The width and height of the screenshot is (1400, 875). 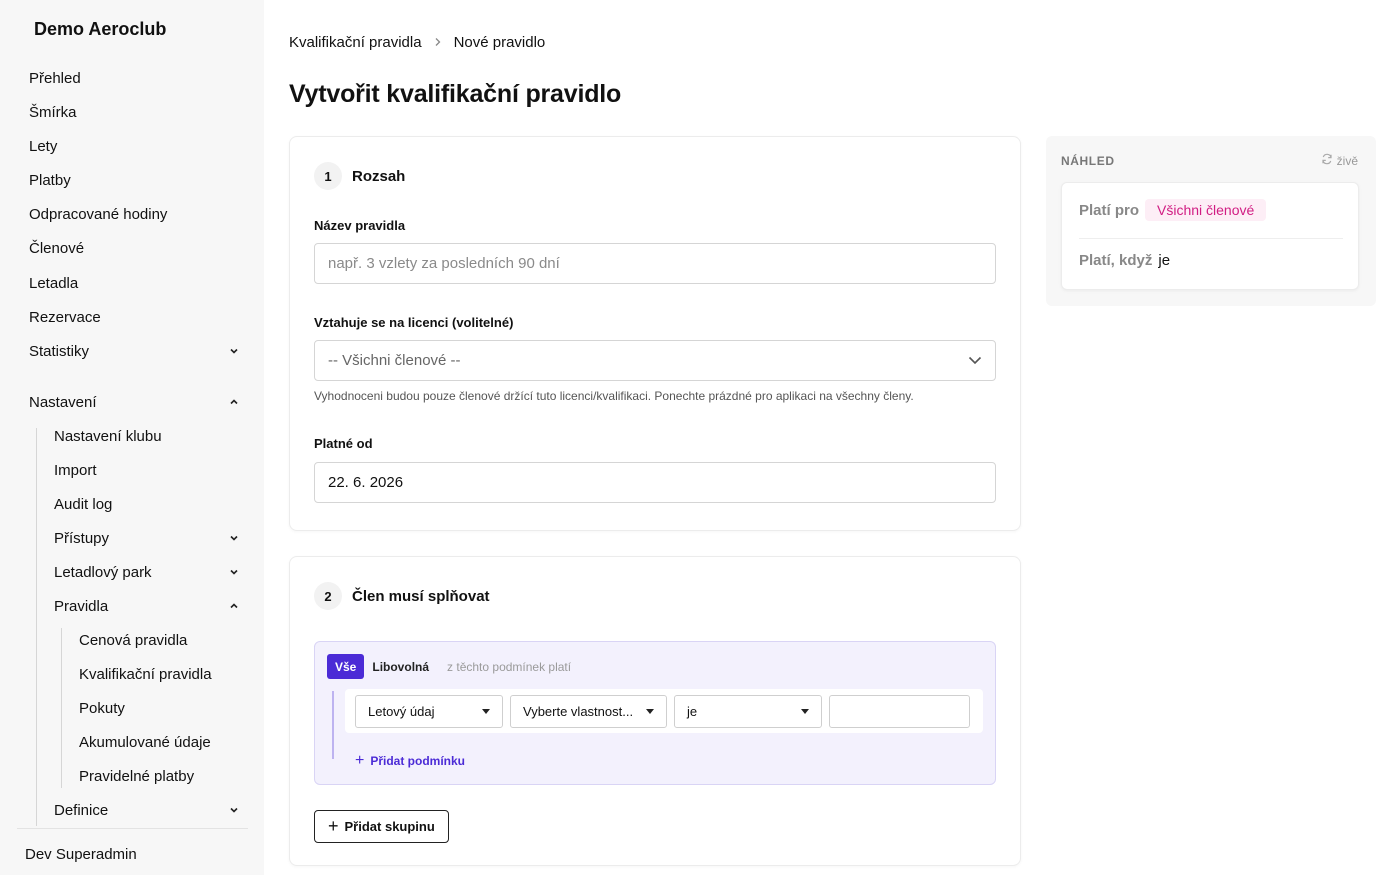 What do you see at coordinates (234, 402) in the screenshot?
I see `chevron-up-icon` at bounding box center [234, 402].